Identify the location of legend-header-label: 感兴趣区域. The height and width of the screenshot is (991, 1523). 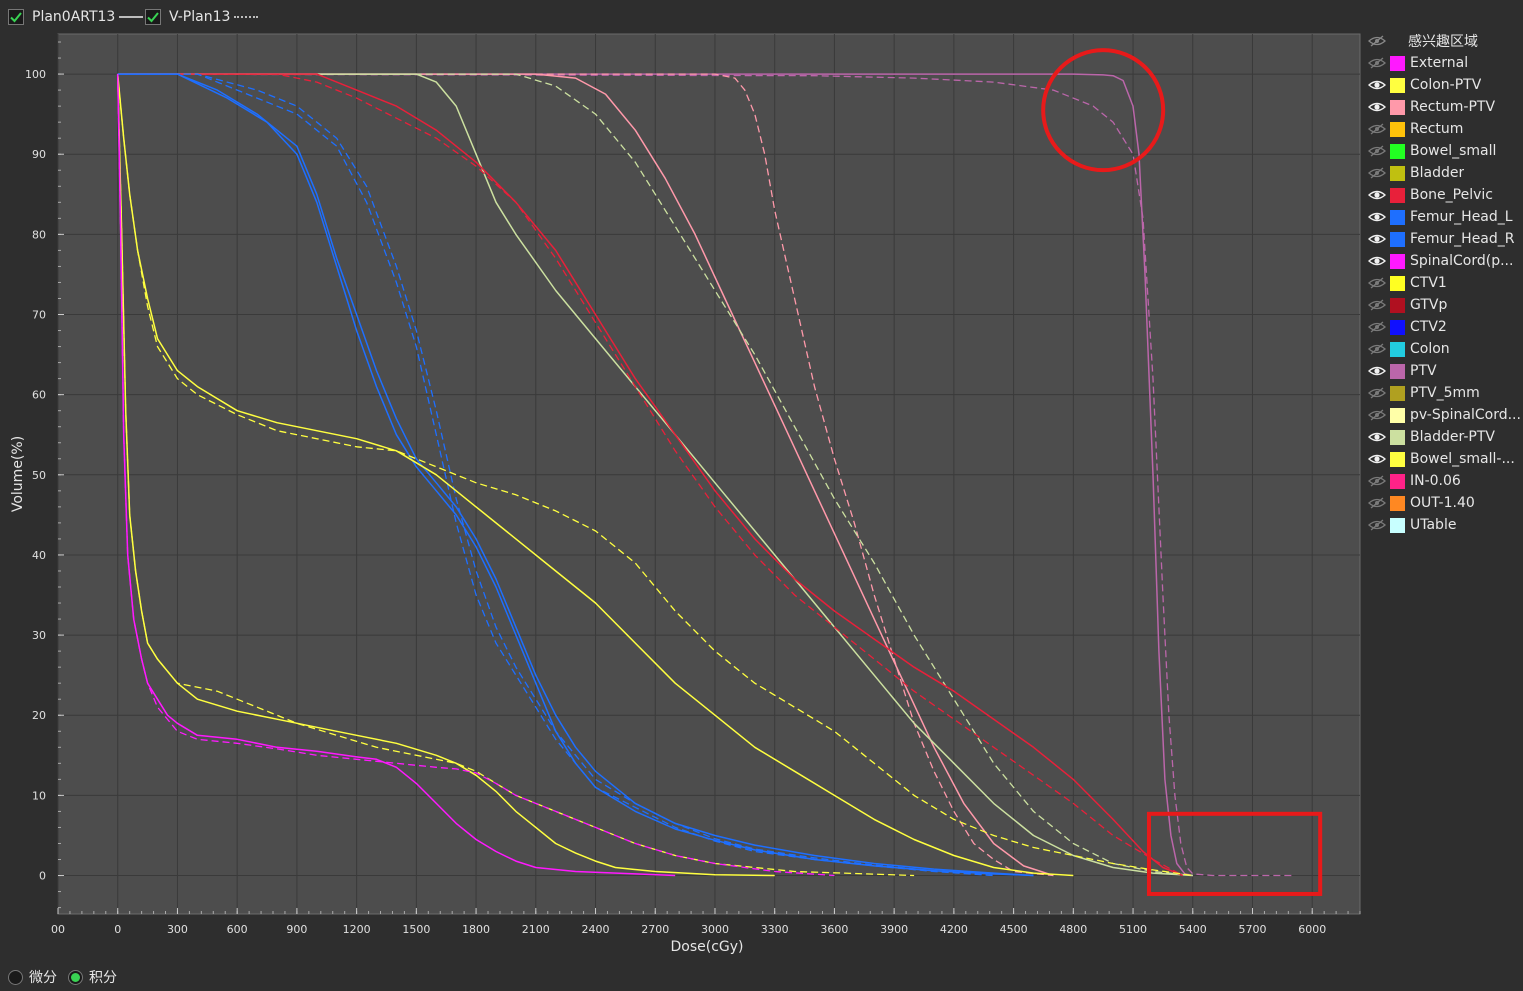
(1443, 42).